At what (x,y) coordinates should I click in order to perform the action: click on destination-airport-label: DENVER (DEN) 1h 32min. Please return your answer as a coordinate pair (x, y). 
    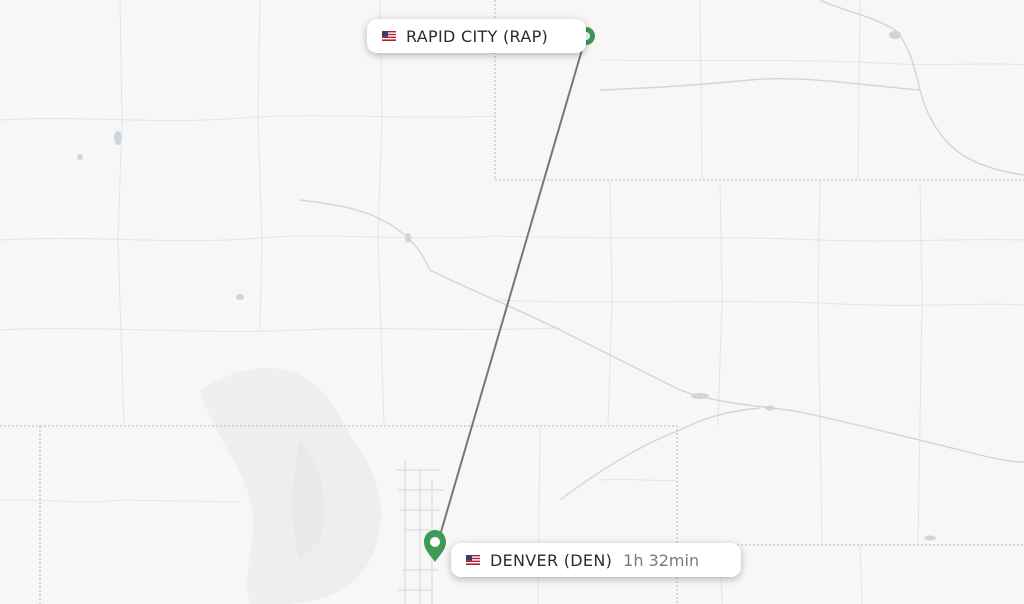
    Looking at the image, I should click on (596, 560).